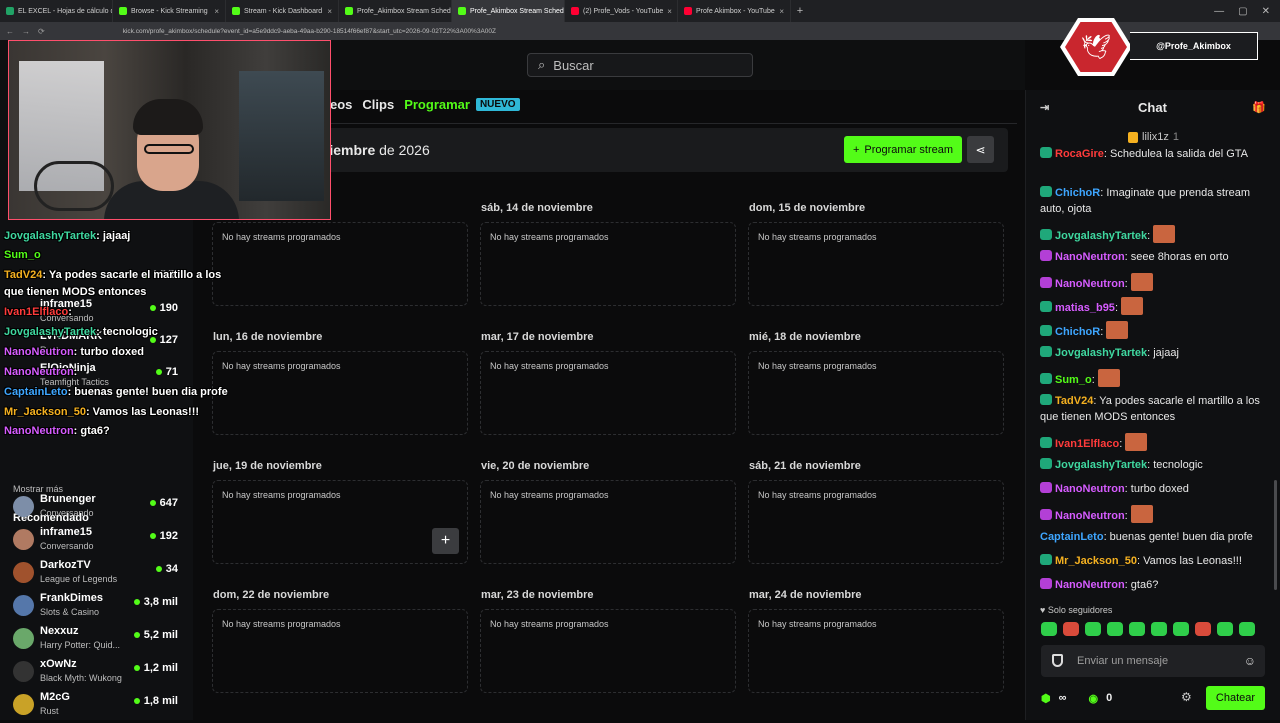 The width and height of the screenshot is (1280, 723). Describe the element at coordinates (1160, 47) in the screenshot. I see `twitter-overlay: 🕊 @Profe_Akimbox` at that location.